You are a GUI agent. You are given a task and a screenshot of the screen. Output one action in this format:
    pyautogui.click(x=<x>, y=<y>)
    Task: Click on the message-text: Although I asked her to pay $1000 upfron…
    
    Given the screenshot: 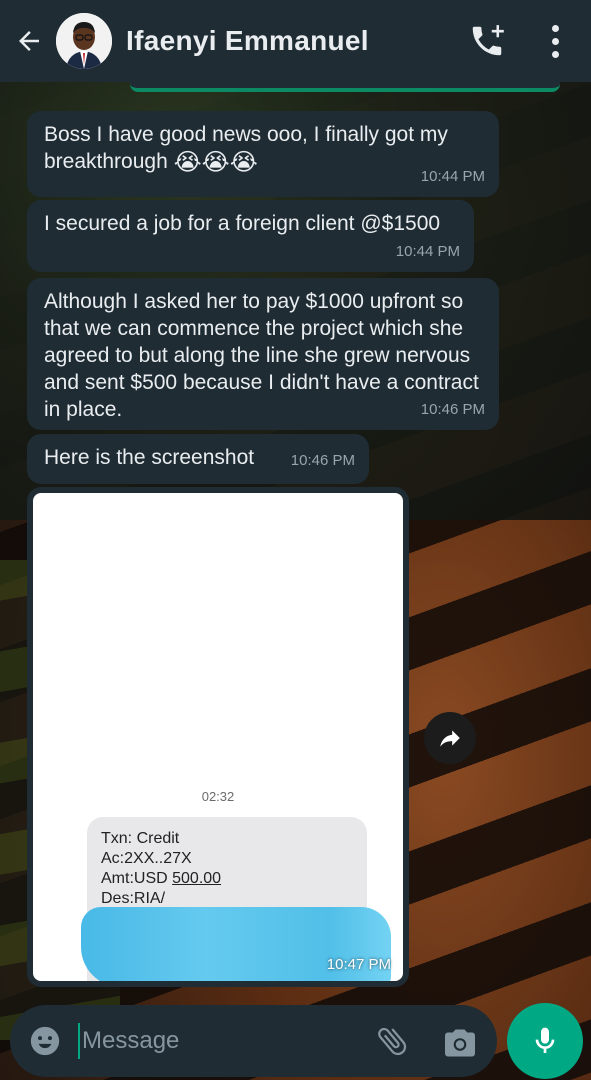 What is the action you would take?
    pyautogui.click(x=261, y=355)
    